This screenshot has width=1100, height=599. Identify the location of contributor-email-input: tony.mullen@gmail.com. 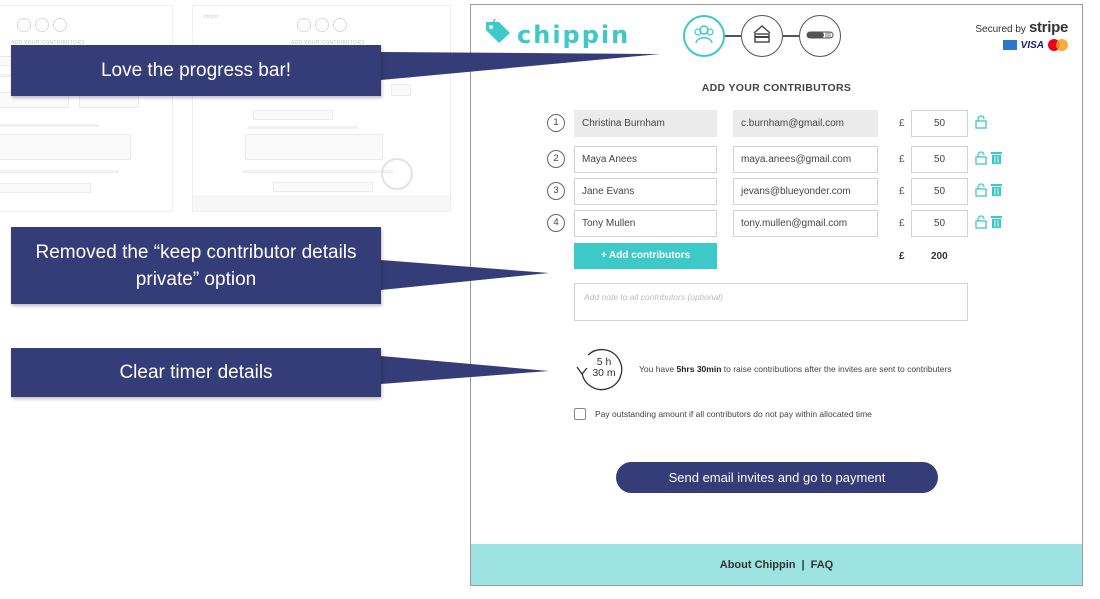
(805, 223).